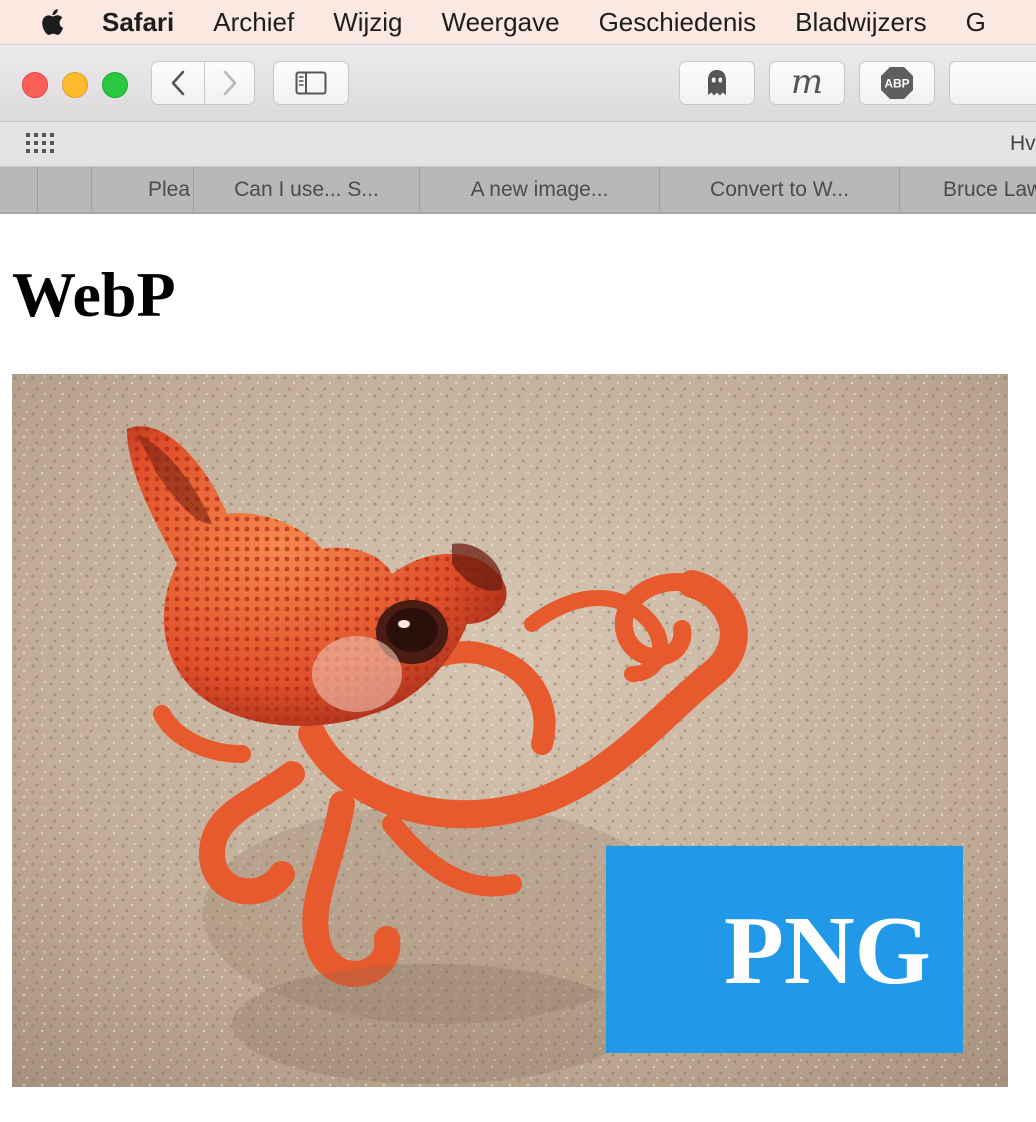 This screenshot has width=1036, height=1122. What do you see at coordinates (94, 294) in the screenshot?
I see `page-title: WebP` at bounding box center [94, 294].